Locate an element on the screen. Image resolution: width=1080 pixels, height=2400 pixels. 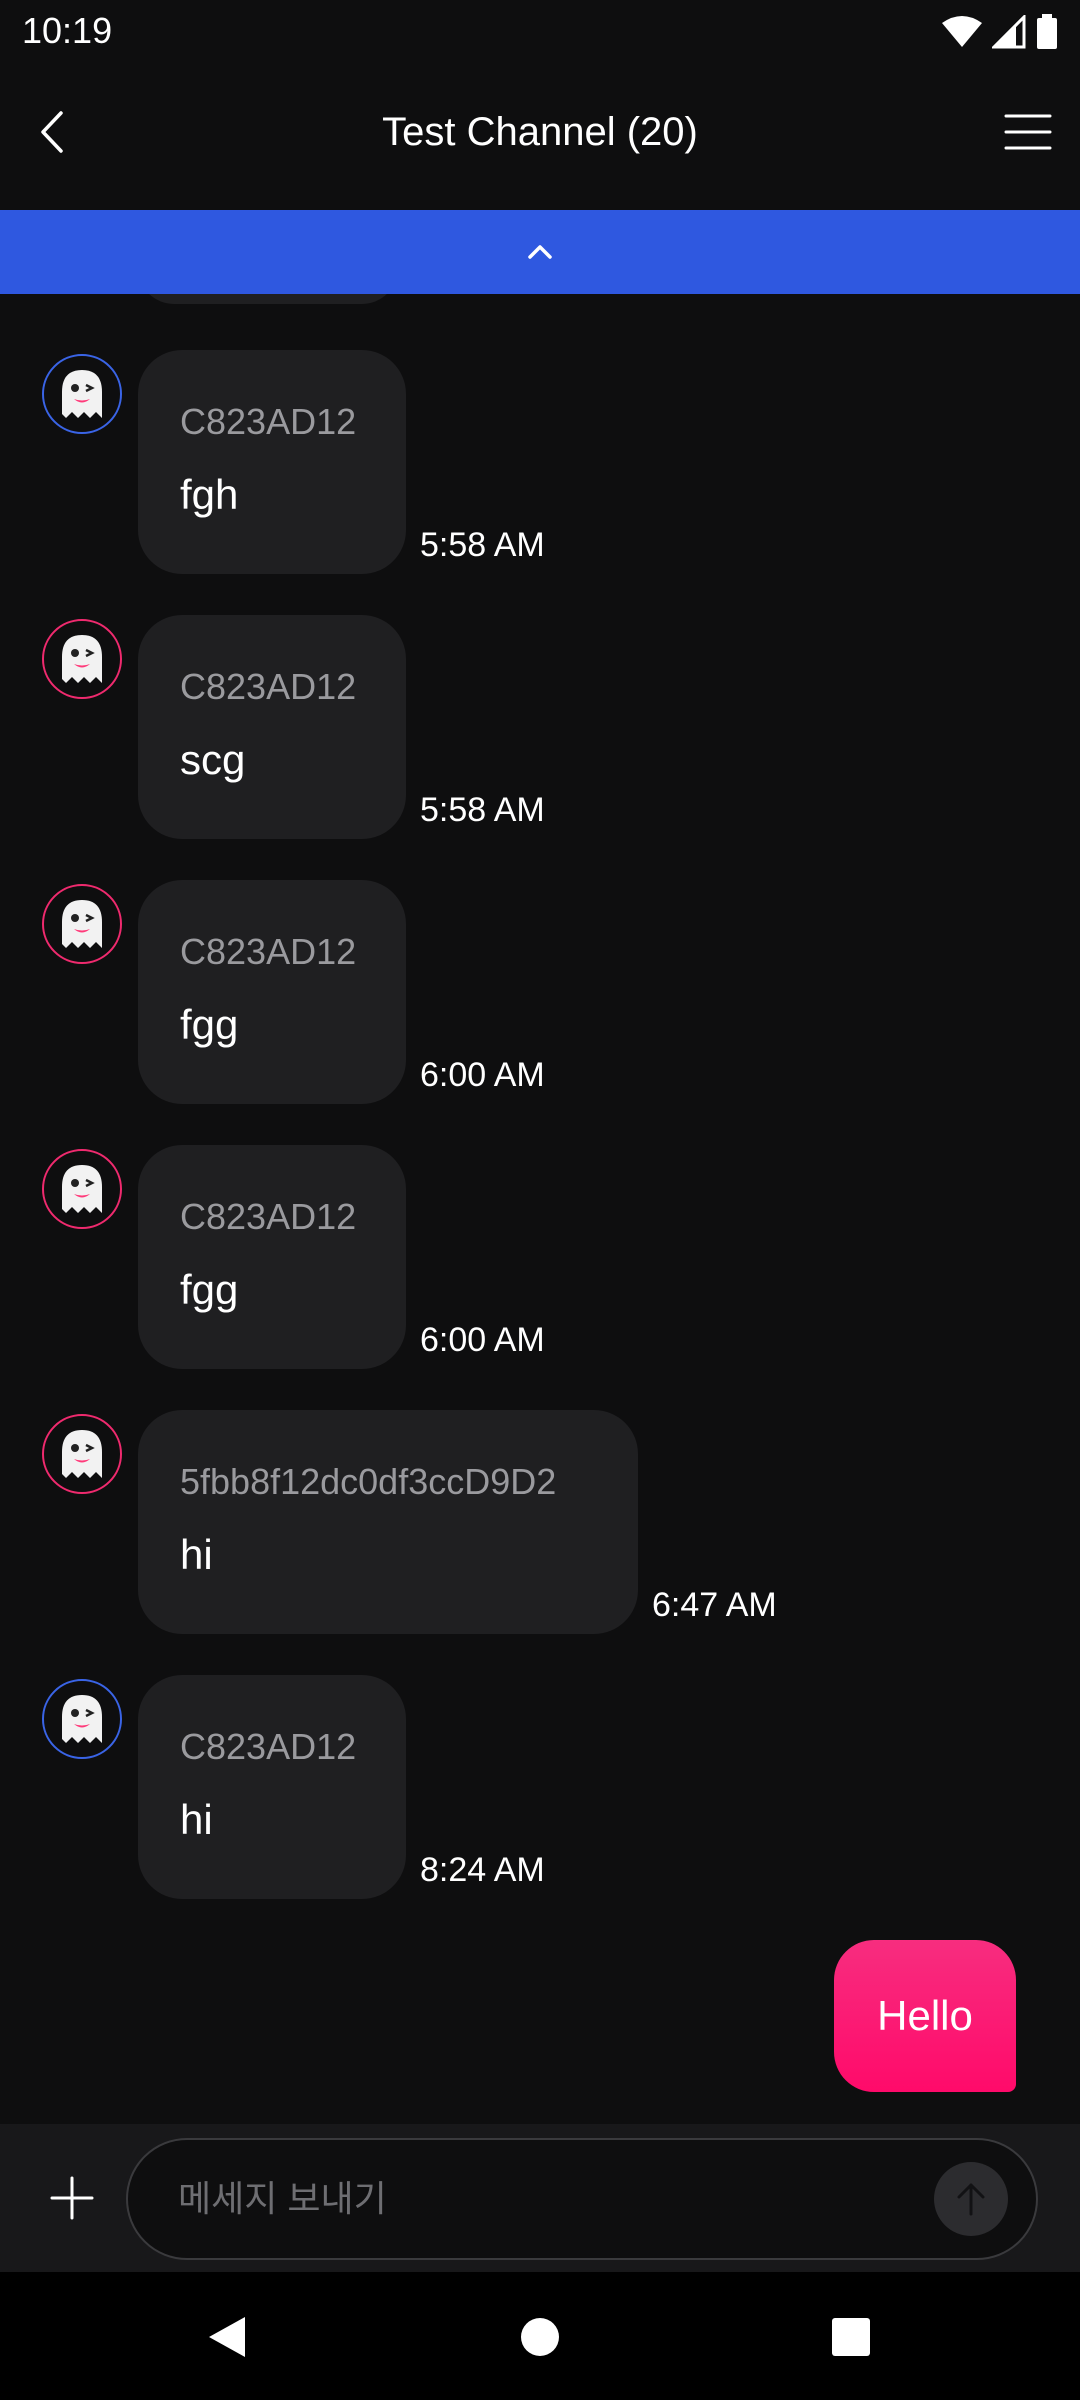
plus-icon is located at coordinates (72, 2198).